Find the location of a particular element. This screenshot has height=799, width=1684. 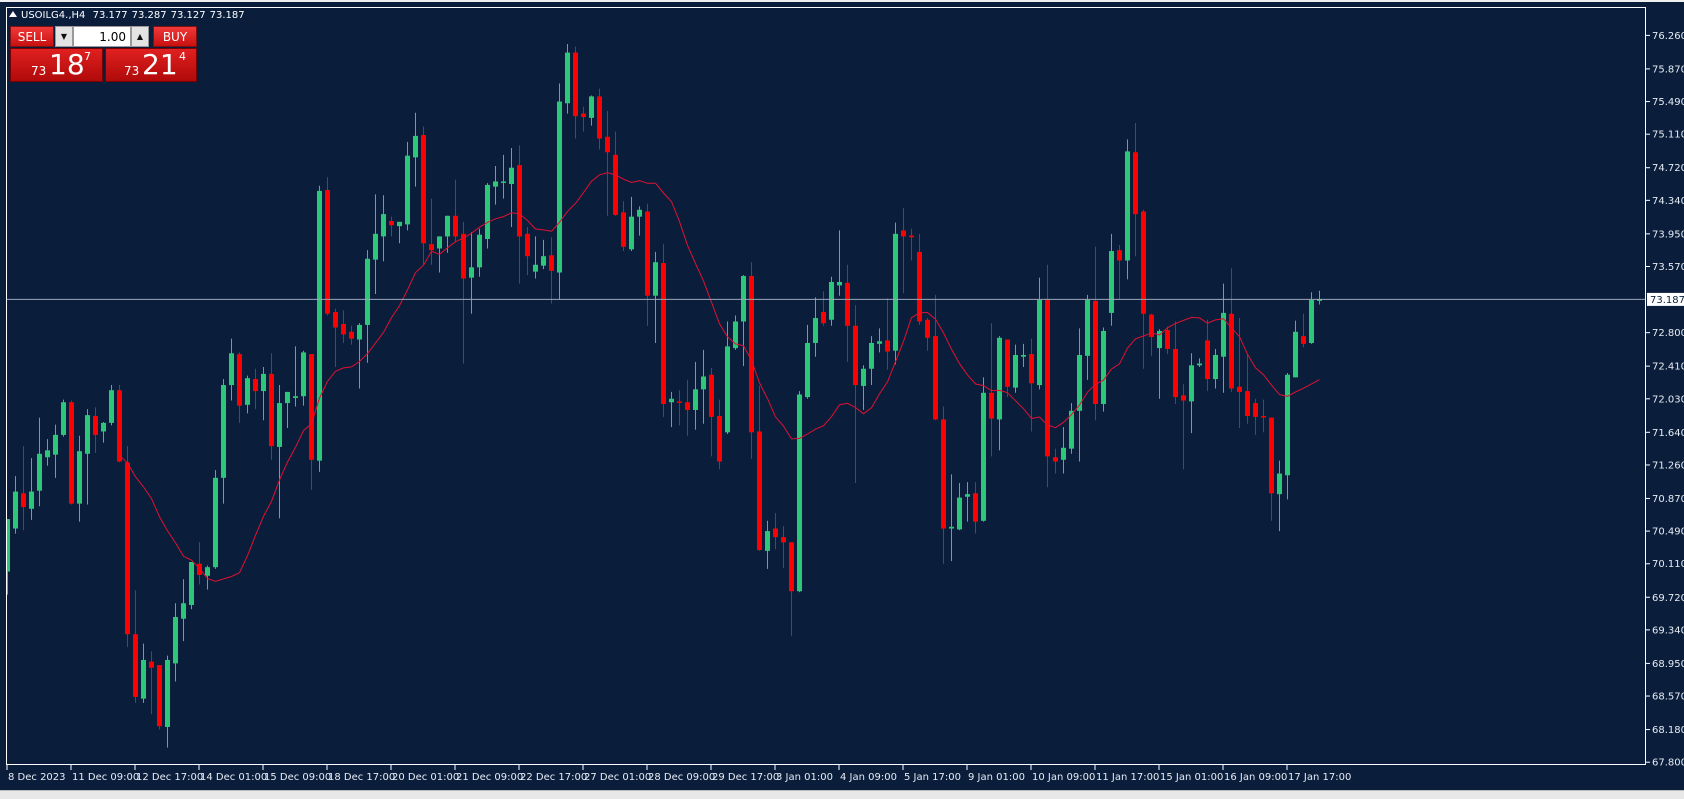

lot-size-input is located at coordinates (102, 36).